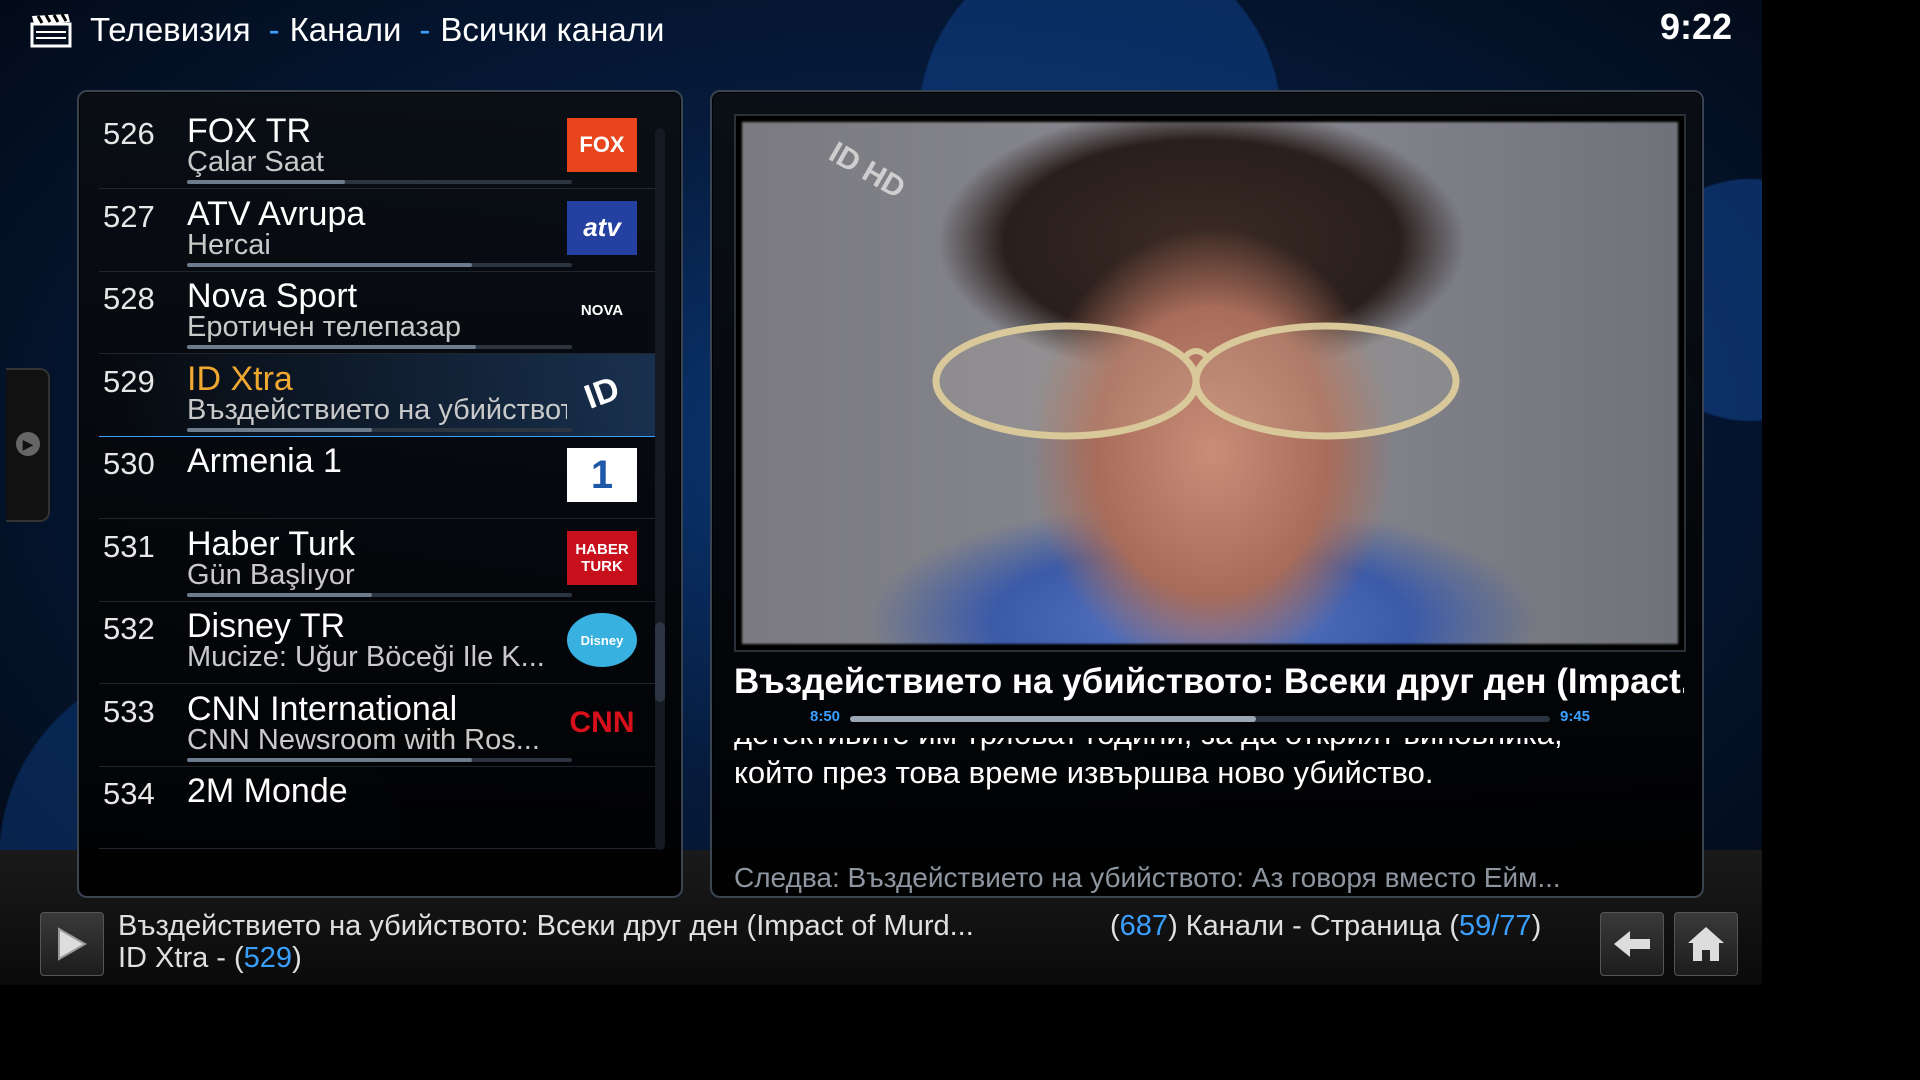 The height and width of the screenshot is (1080, 1920). What do you see at coordinates (825, 716) in the screenshot?
I see `program-start-time: 8:50` at bounding box center [825, 716].